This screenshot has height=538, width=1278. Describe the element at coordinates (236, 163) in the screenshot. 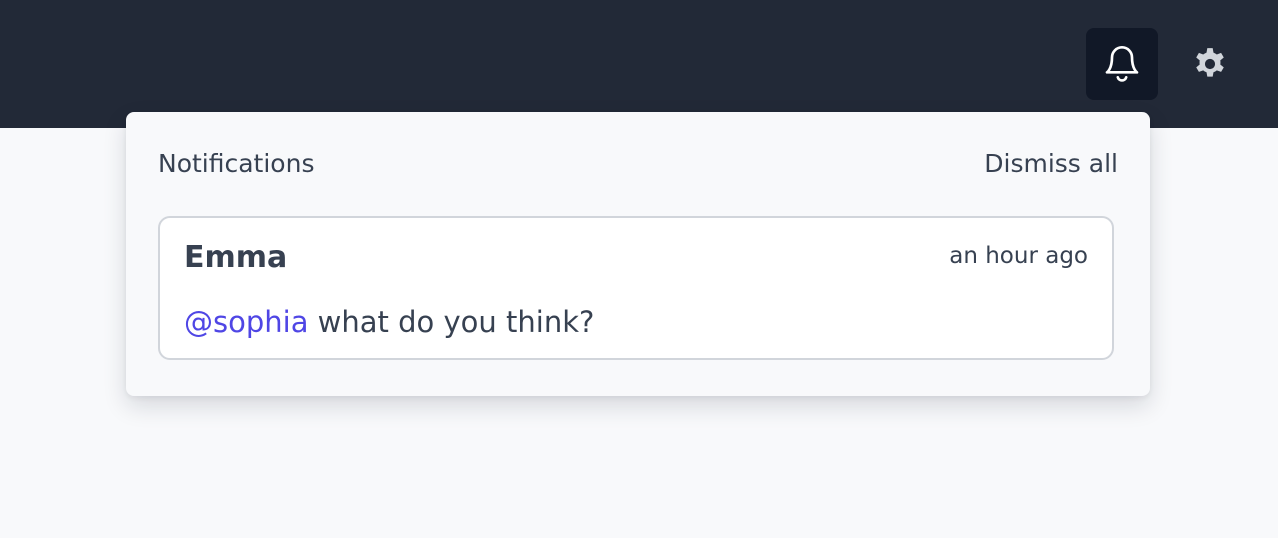

I see `notifications-title: Notifications` at that location.